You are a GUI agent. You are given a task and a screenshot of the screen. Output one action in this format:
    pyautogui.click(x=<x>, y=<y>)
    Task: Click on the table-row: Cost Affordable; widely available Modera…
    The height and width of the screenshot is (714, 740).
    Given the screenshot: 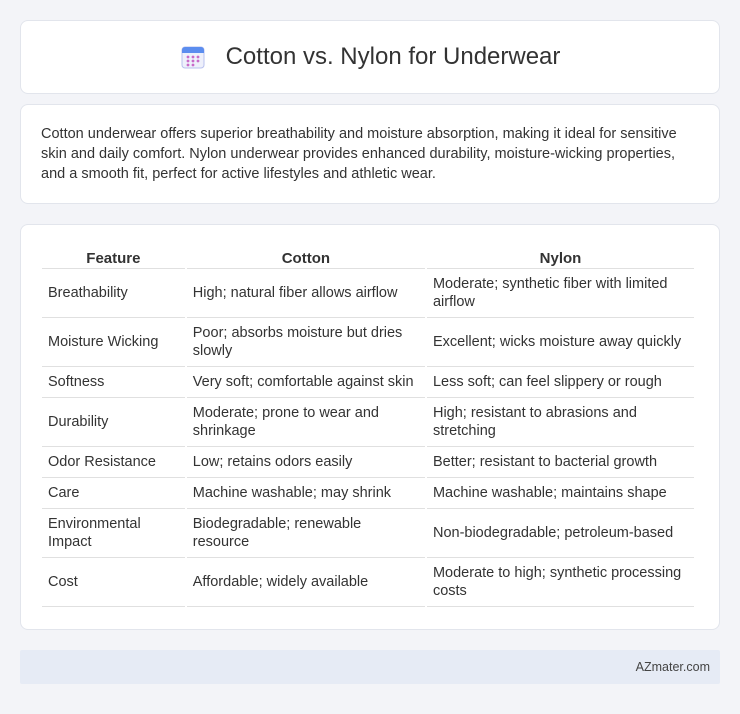 What is the action you would take?
    pyautogui.click(x=368, y=582)
    